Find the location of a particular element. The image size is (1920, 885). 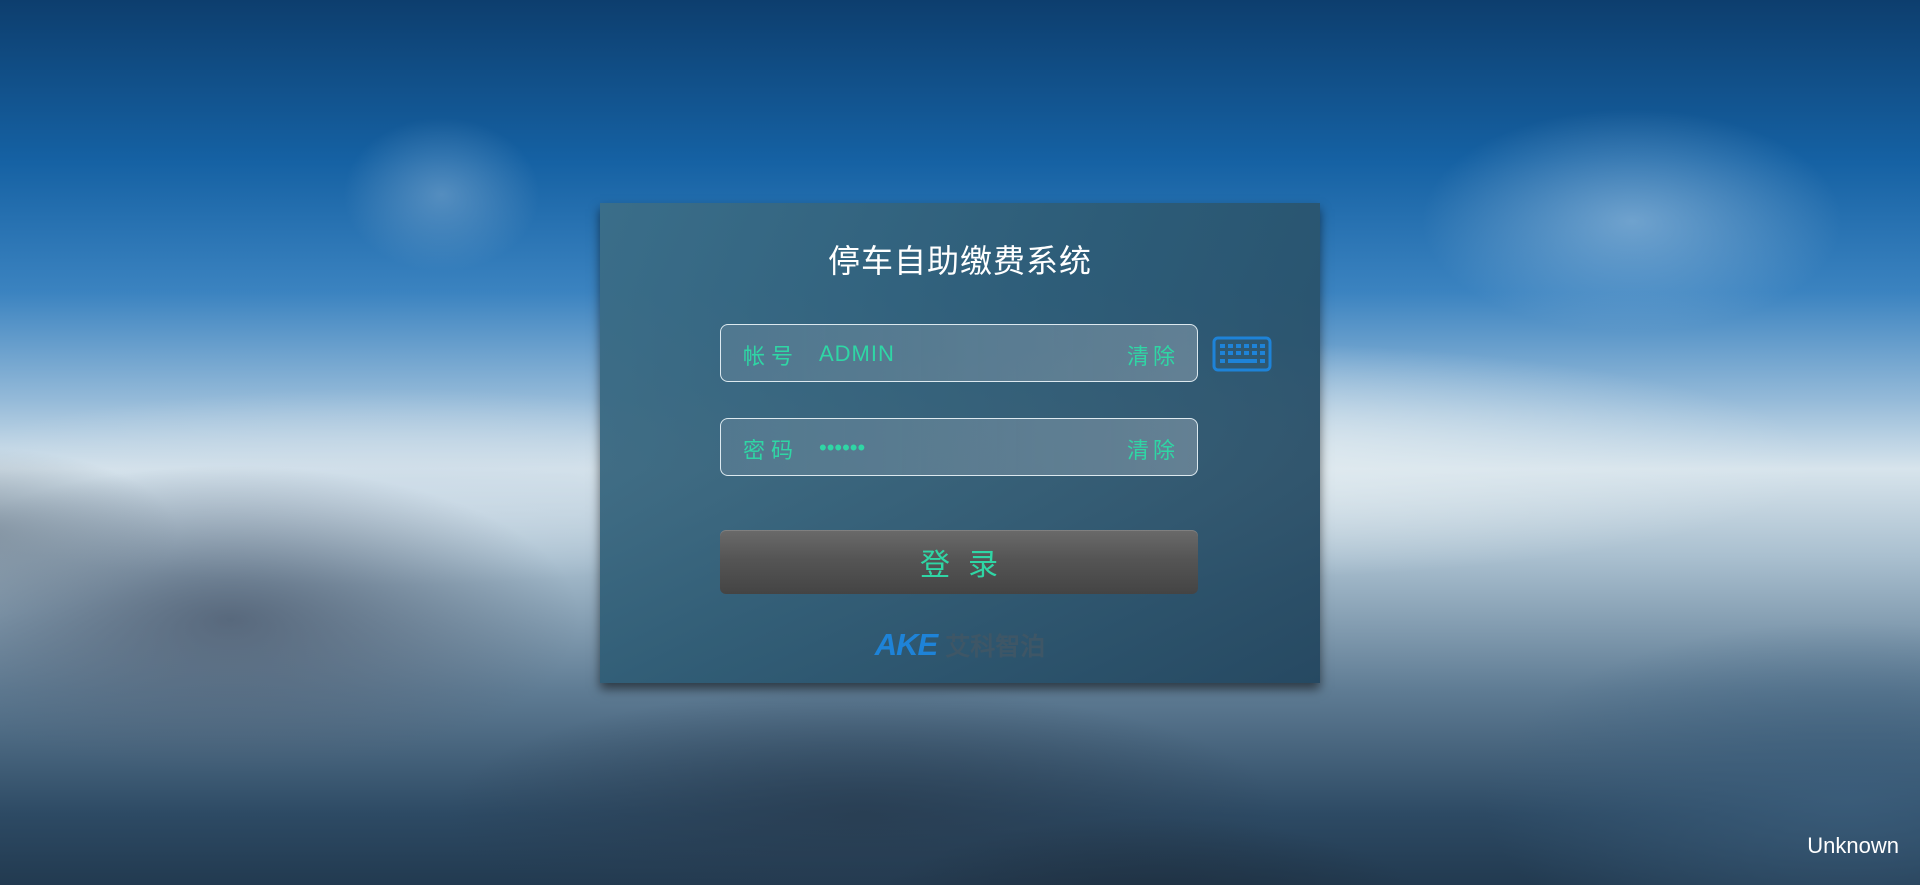

password-input is located at coordinates (964, 448).